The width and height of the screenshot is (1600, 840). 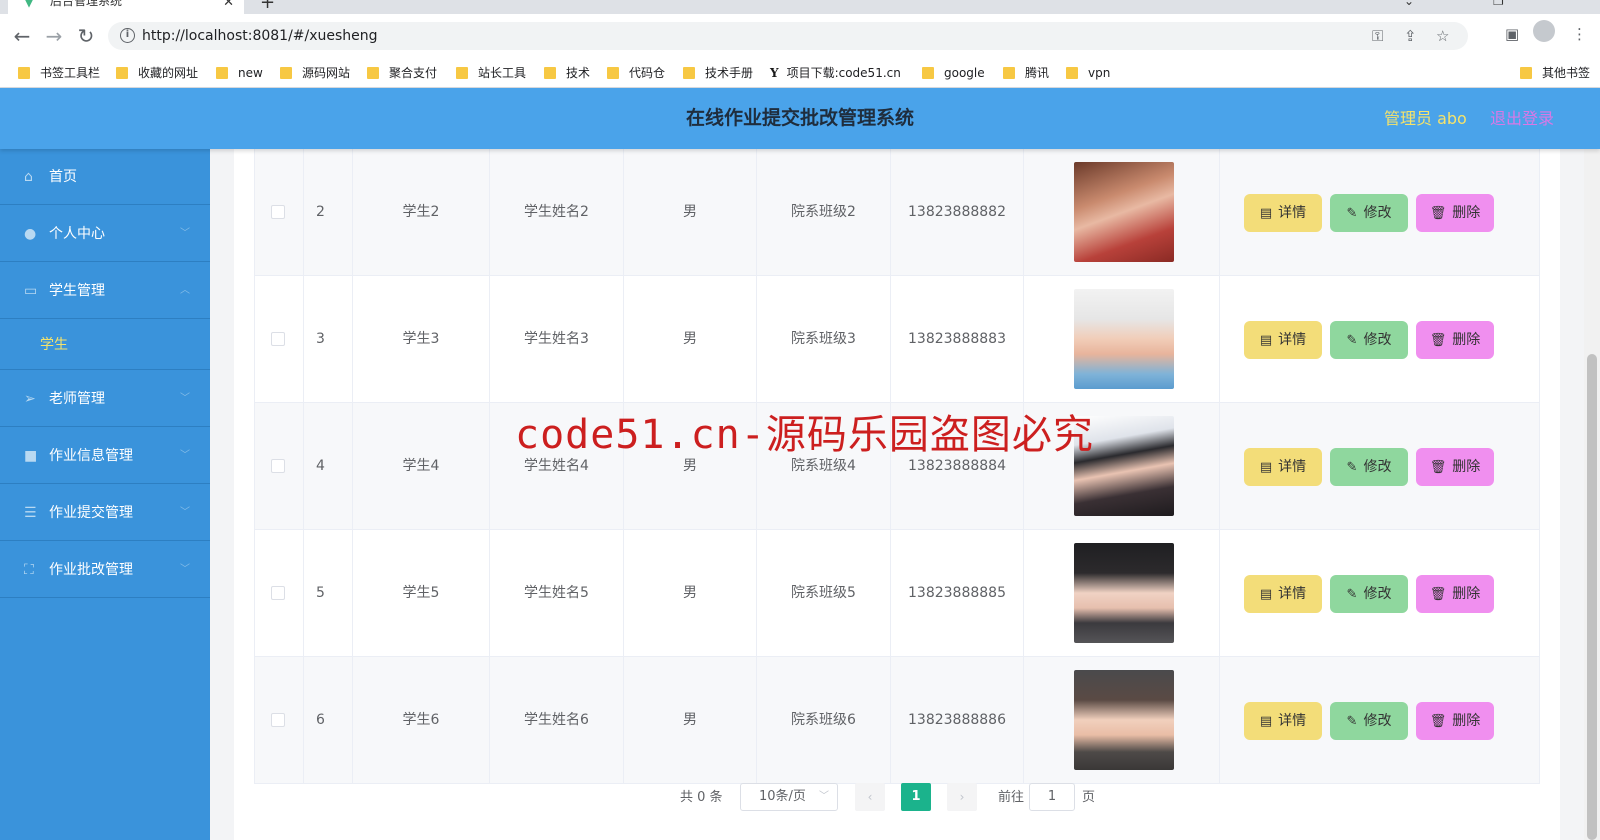 I want to click on browser-tab: ▼ 后台管理系统 ✕, so click(x=126, y=7).